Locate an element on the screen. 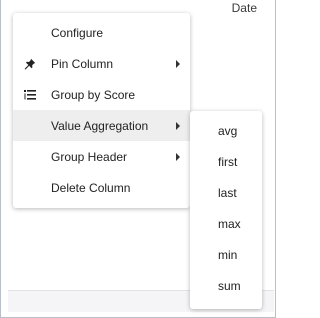 The height and width of the screenshot is (318, 320). menu-item-label: Group Header is located at coordinates (89, 156).